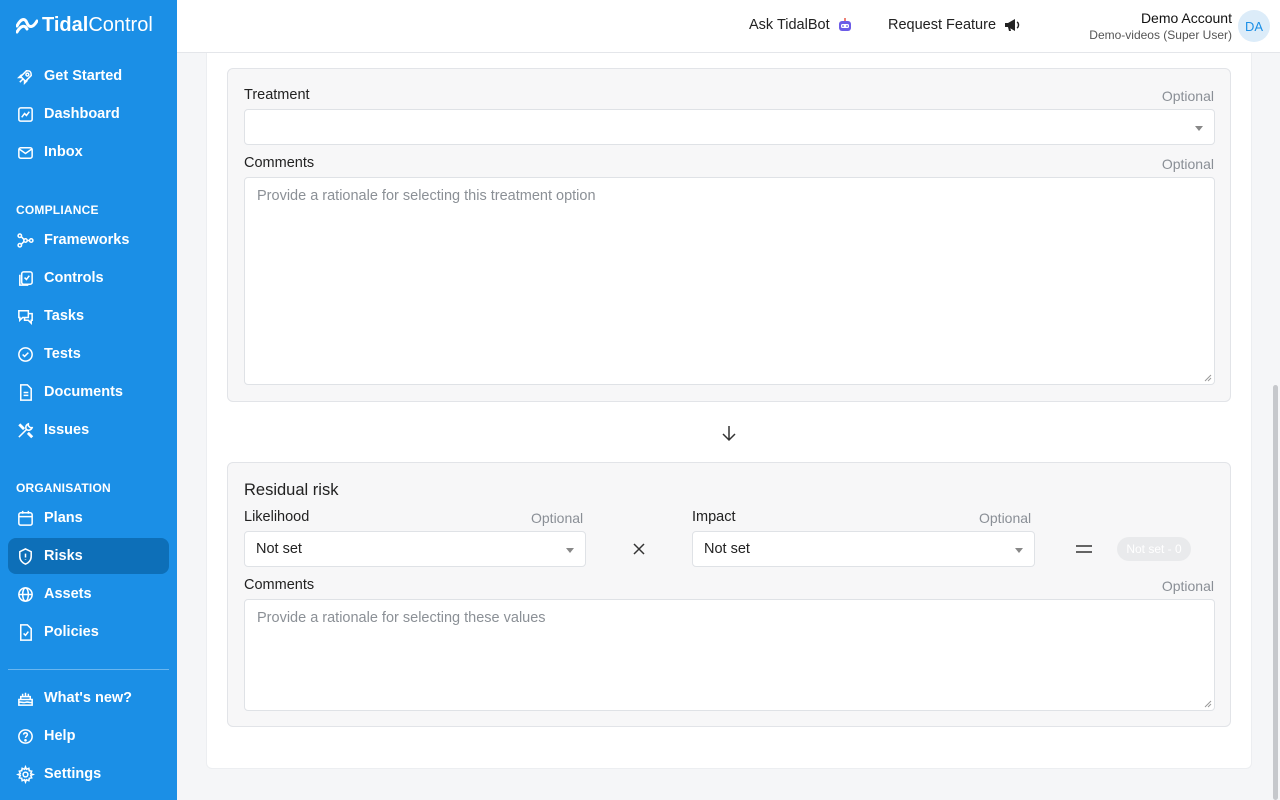  What do you see at coordinates (88, 736) in the screenshot?
I see `sidebar-item-help: Help` at bounding box center [88, 736].